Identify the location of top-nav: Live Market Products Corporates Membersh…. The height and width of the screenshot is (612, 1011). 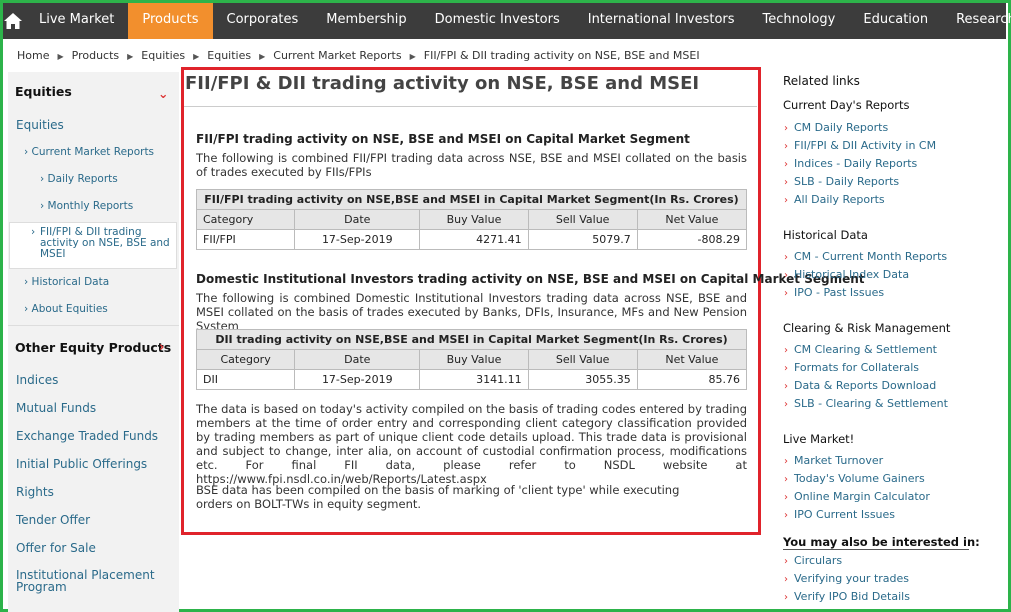
(507, 21).